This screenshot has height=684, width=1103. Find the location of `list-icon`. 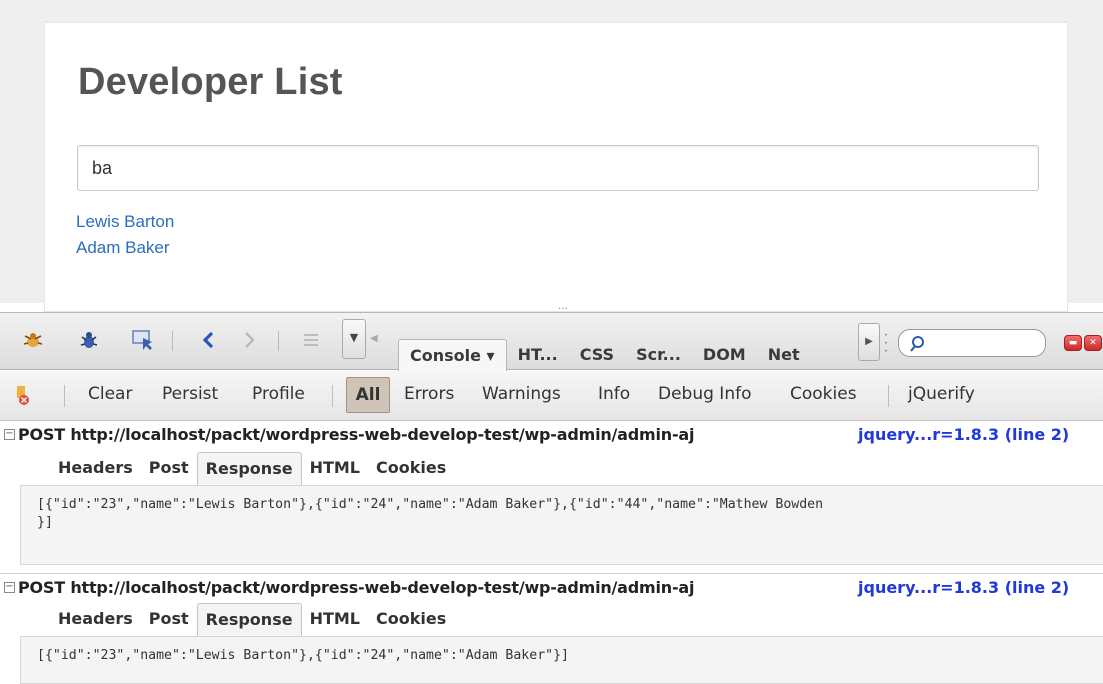

list-icon is located at coordinates (311, 340).